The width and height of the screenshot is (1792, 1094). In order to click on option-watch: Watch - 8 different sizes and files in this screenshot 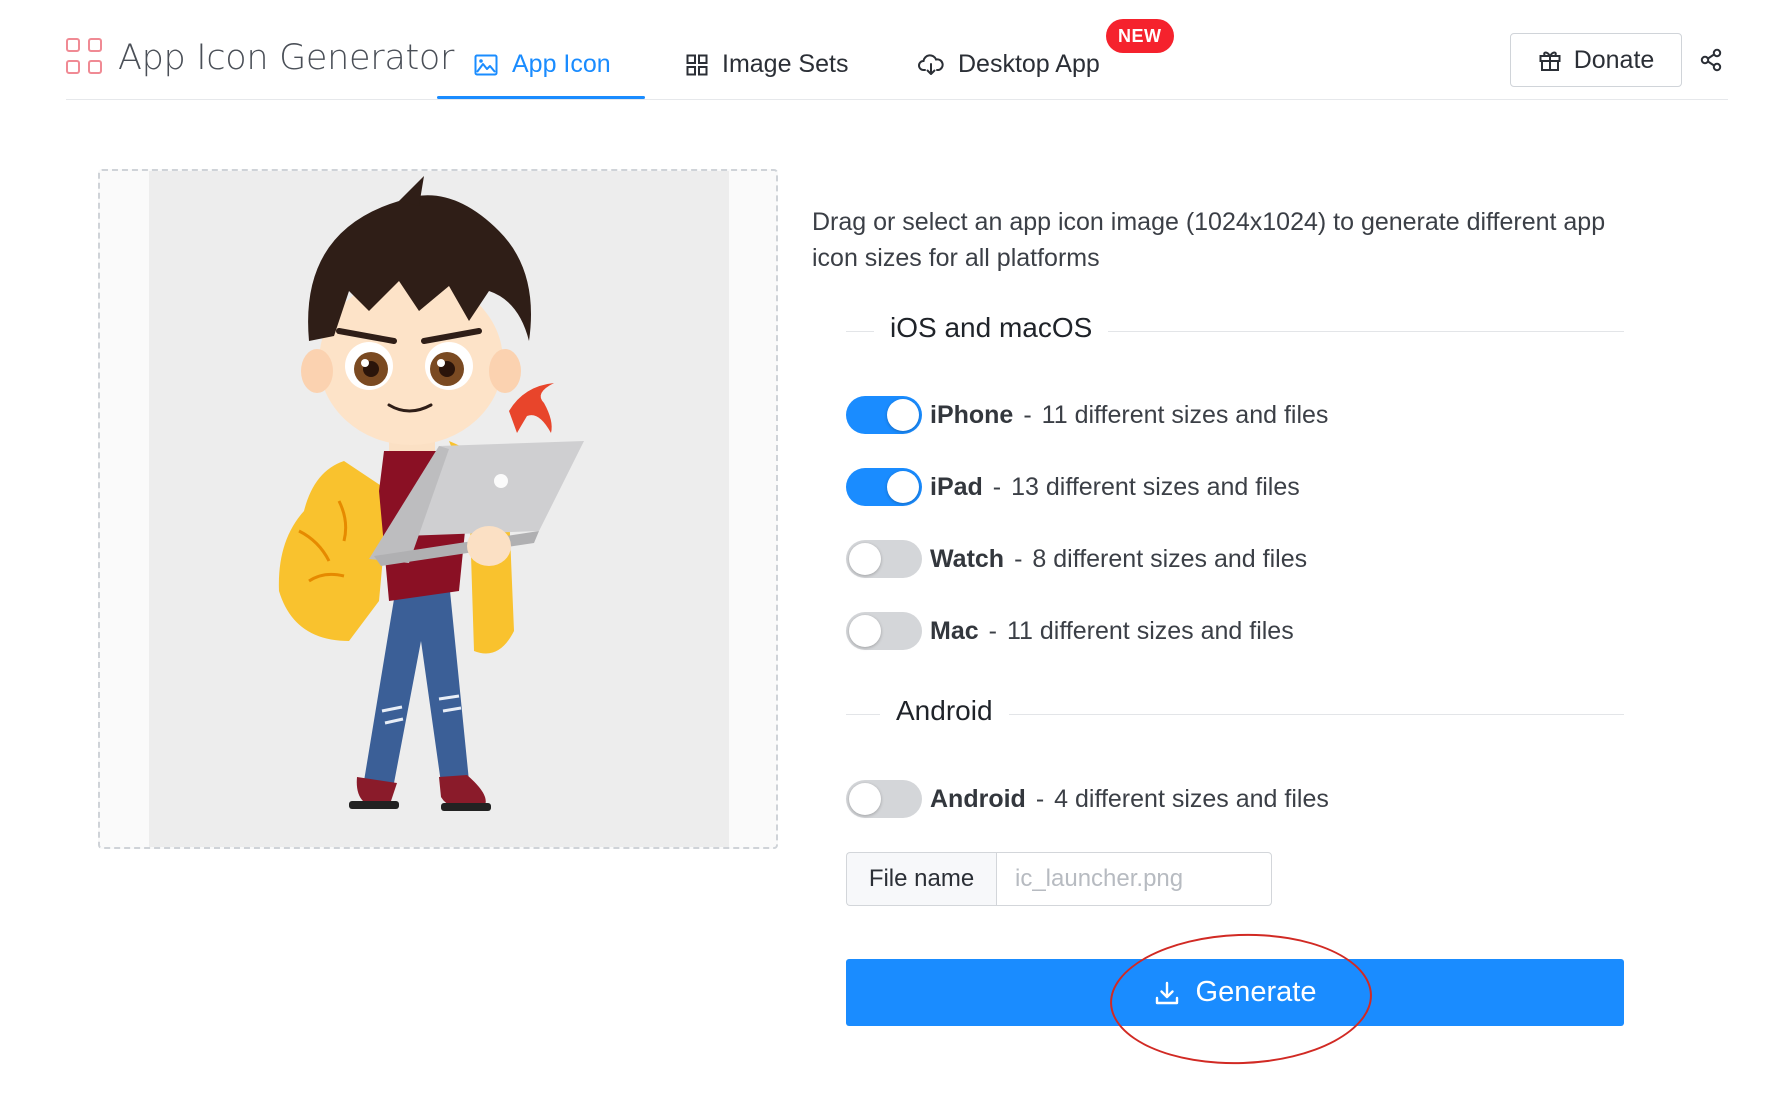, I will do `click(1076, 559)`.